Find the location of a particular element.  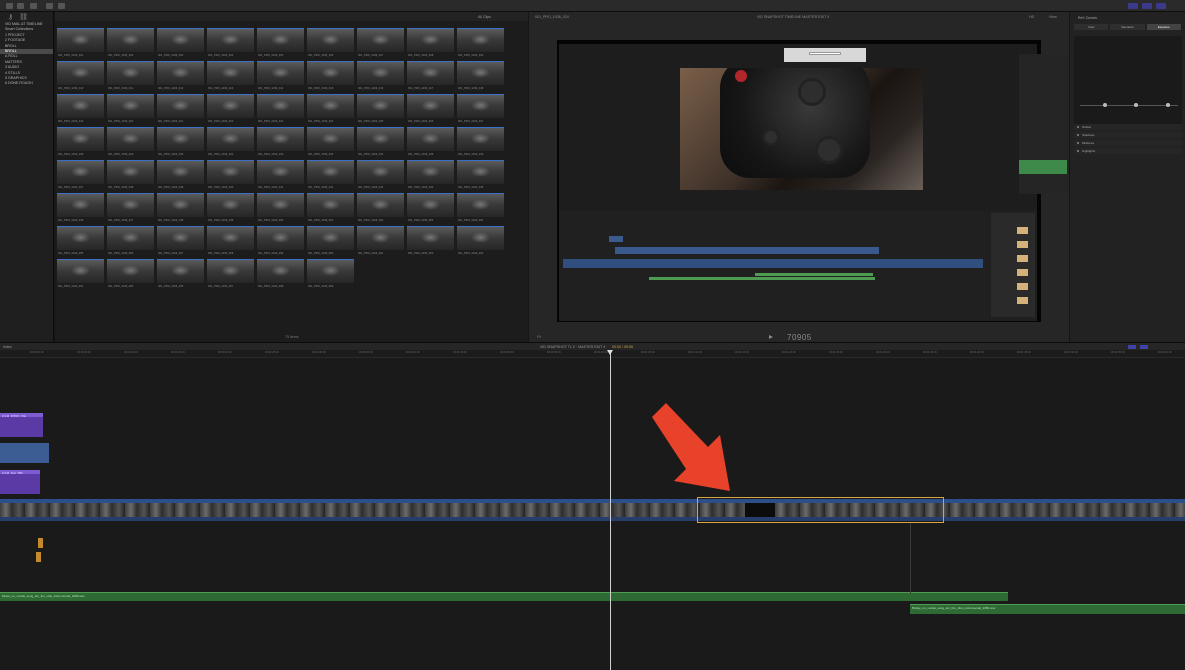

clip-thumbnail: 001_PRO_1036_015 is located at coordinates (330, 75).